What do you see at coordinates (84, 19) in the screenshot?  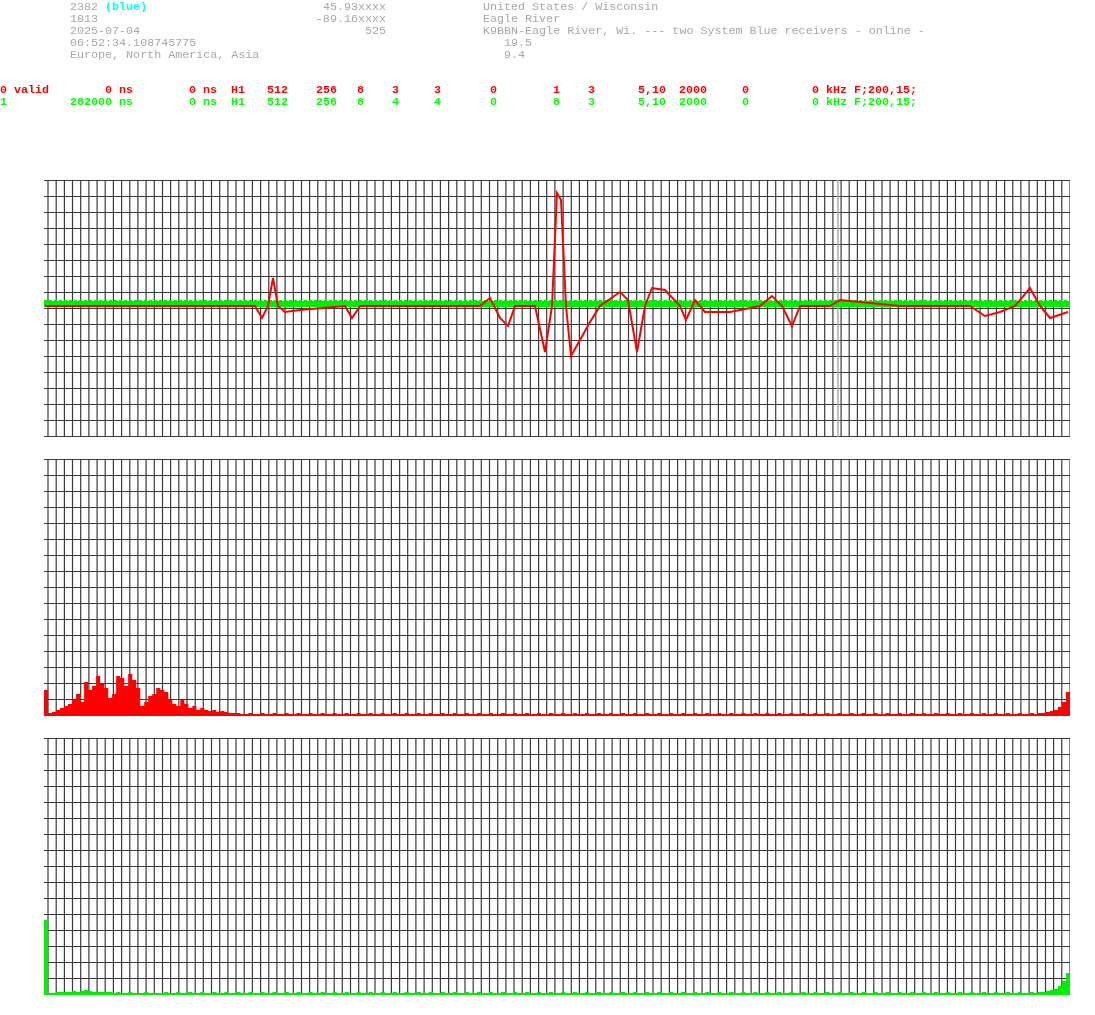 I see `station-info: 1813` at bounding box center [84, 19].